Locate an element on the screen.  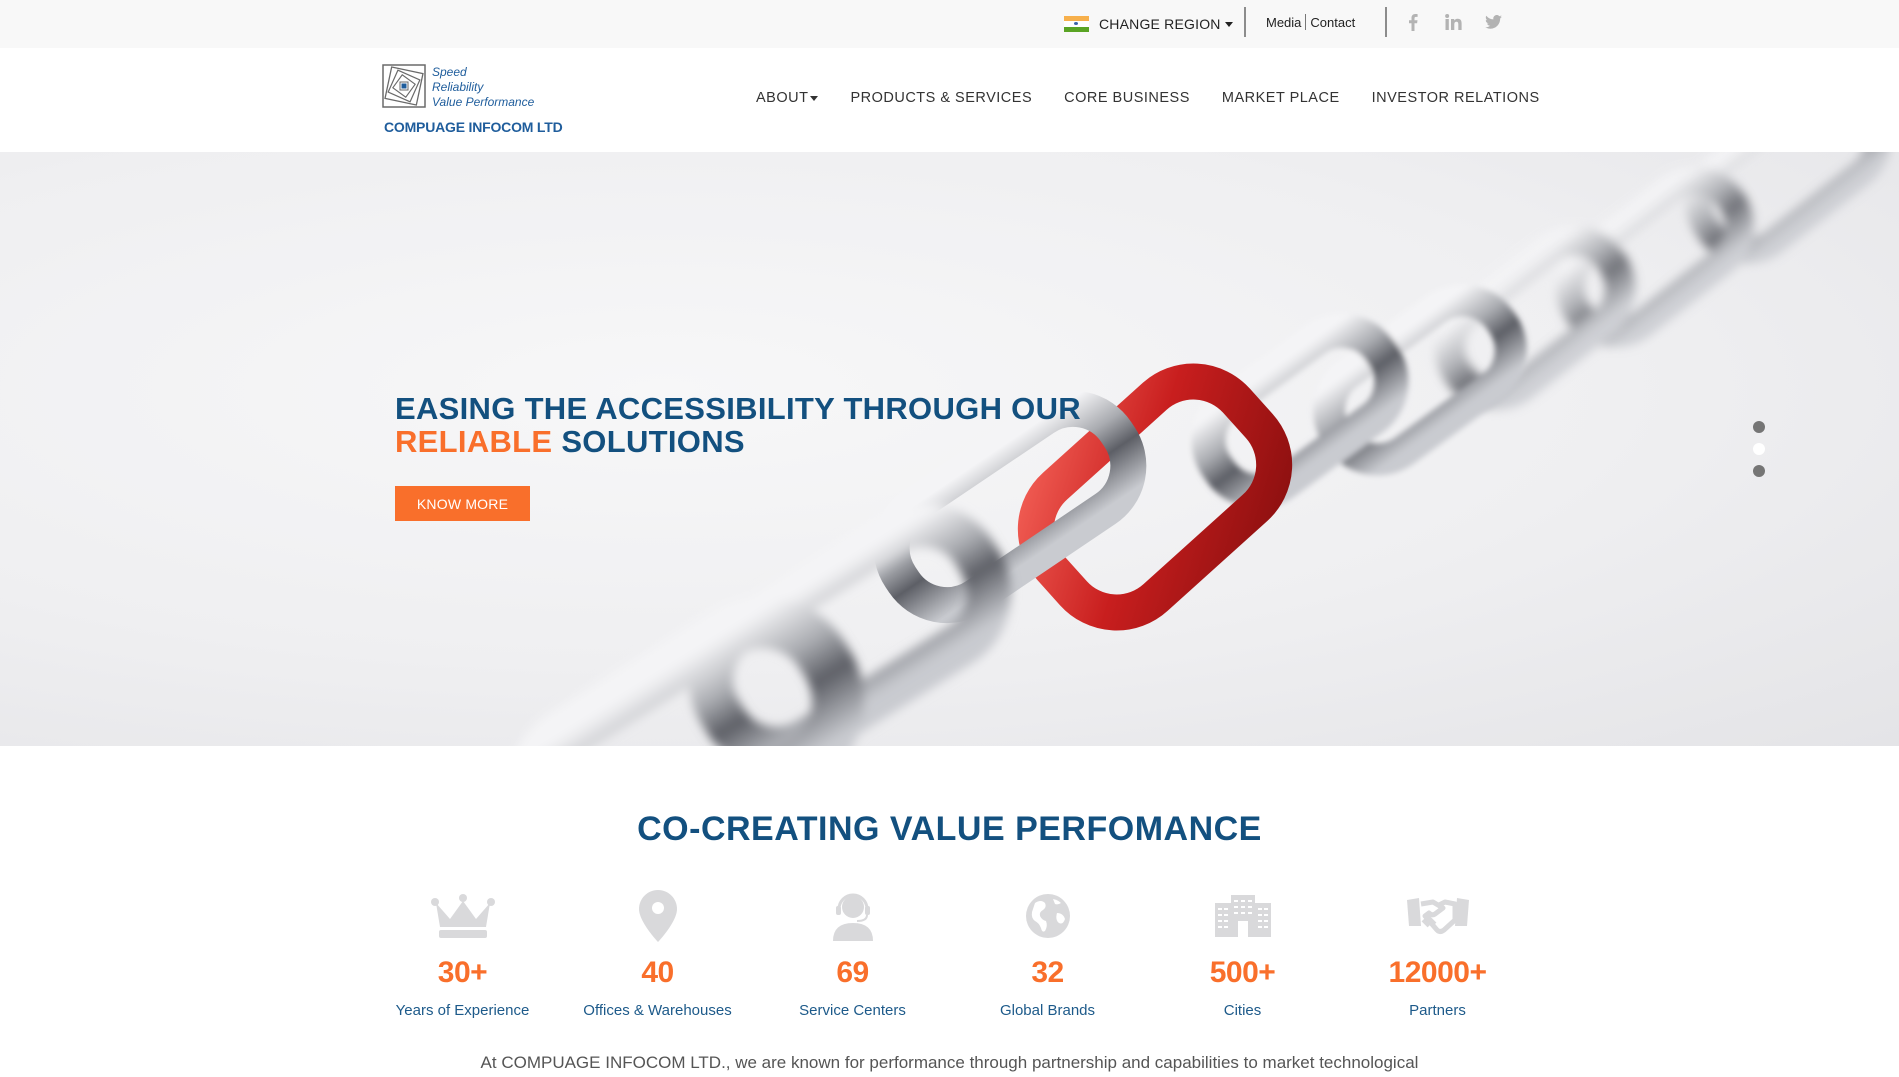
stat-value: 30+ is located at coordinates (462, 972).